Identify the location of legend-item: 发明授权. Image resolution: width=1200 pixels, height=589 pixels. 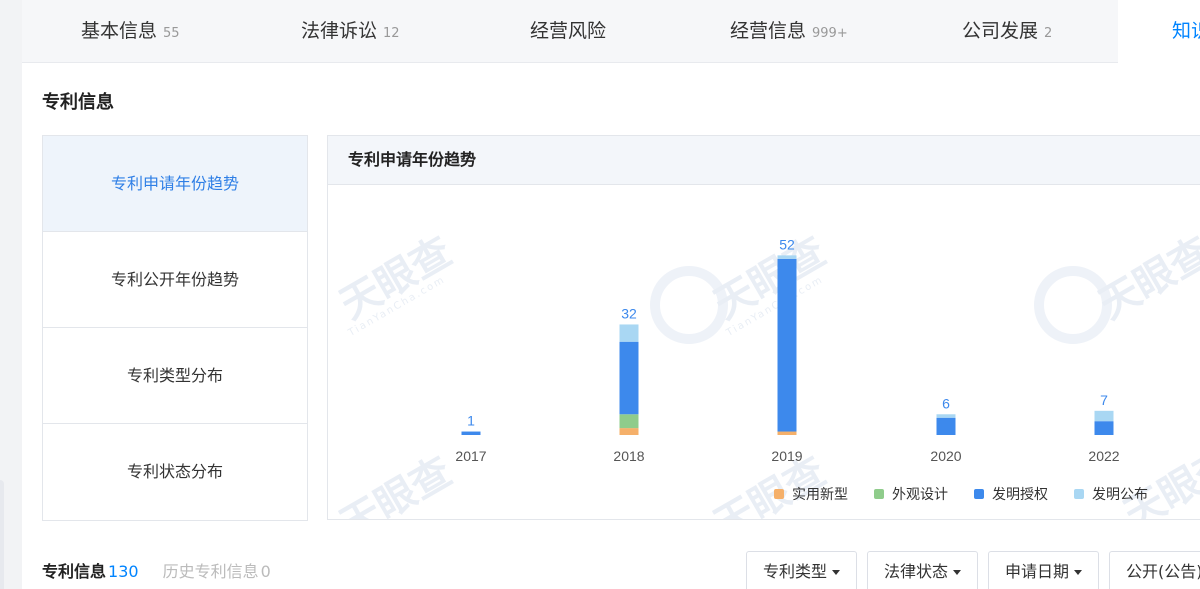
(1011, 494).